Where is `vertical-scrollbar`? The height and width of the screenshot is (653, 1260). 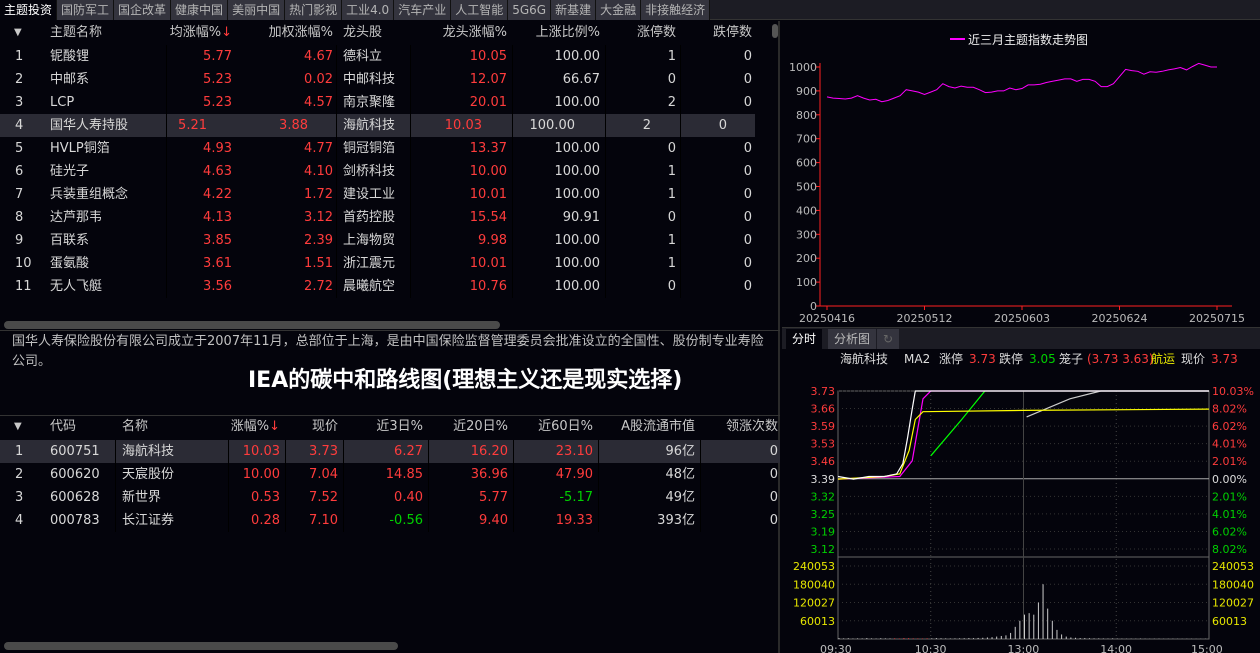 vertical-scrollbar is located at coordinates (775, 31).